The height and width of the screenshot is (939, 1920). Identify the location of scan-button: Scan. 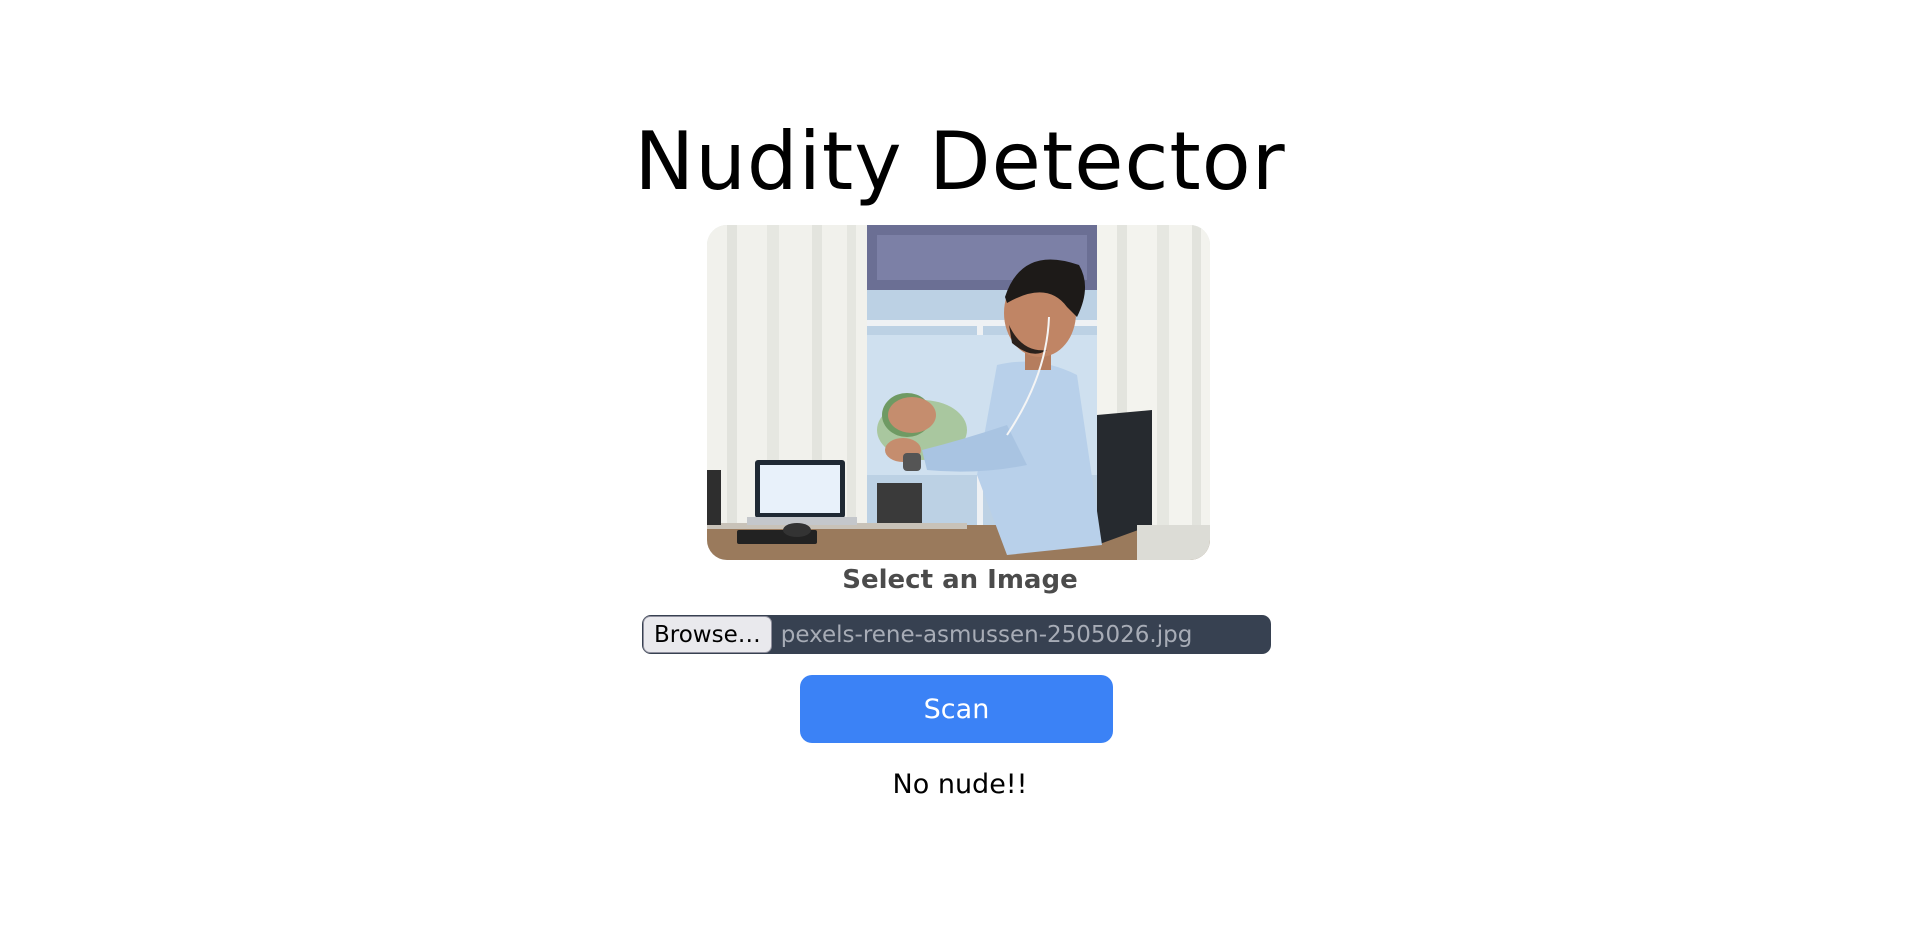
(956, 709).